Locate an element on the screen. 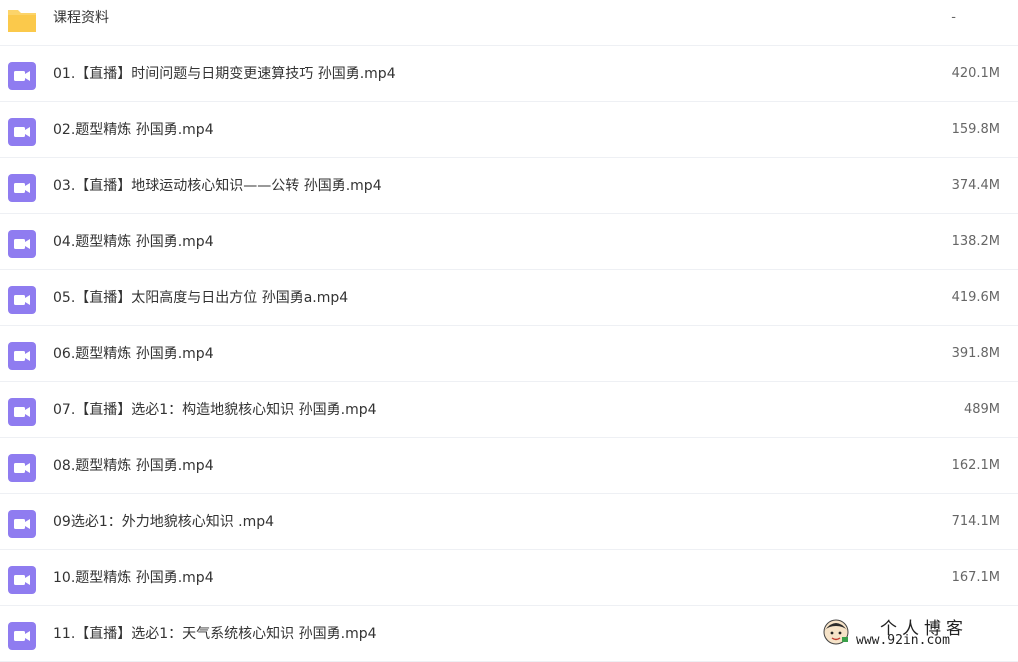 The width and height of the screenshot is (1018, 662). file-row-video: 03.【直播】地球运动核心知识——公转 孙国勇.mp4 374.4M is located at coordinates (509, 186).